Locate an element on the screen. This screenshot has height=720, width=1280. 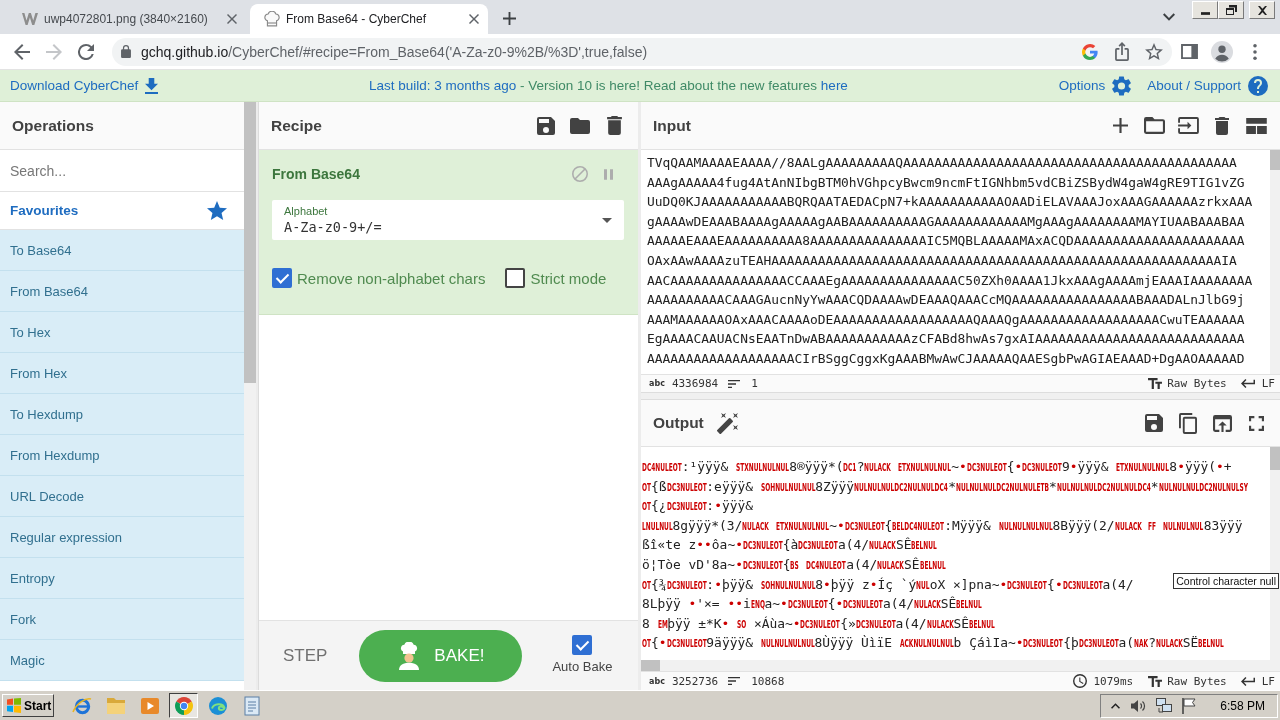
operation-item: To Hex is located at coordinates (122, 332).